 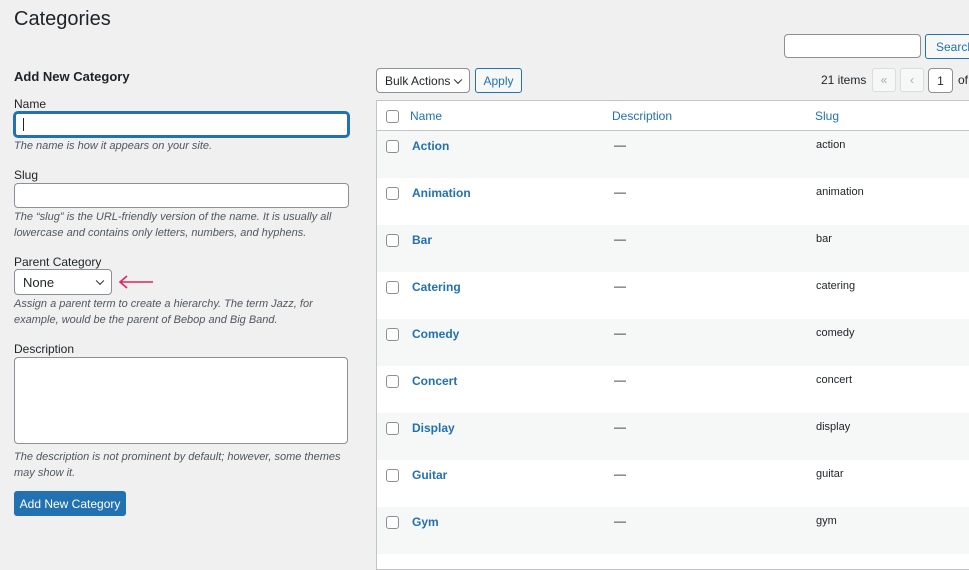 I want to click on category-slug: bar, so click(x=824, y=239).